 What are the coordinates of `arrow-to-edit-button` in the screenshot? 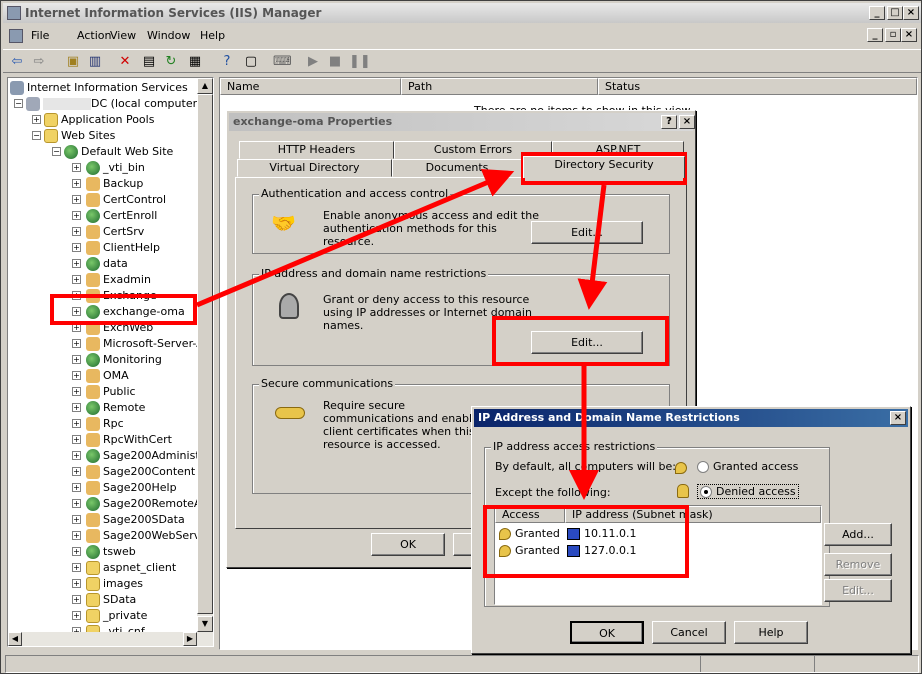 It's located at (592, 247).